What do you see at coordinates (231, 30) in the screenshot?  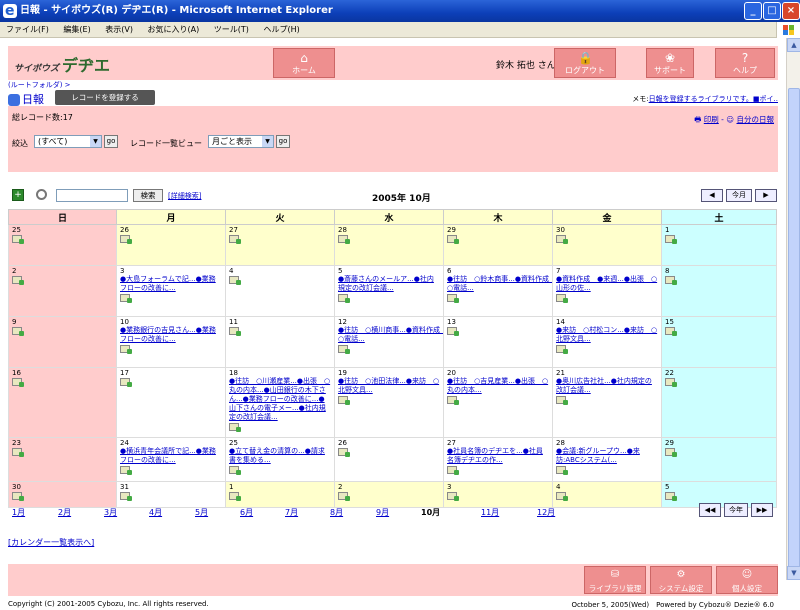 I see `menu-tools: ツール(T)` at bounding box center [231, 30].